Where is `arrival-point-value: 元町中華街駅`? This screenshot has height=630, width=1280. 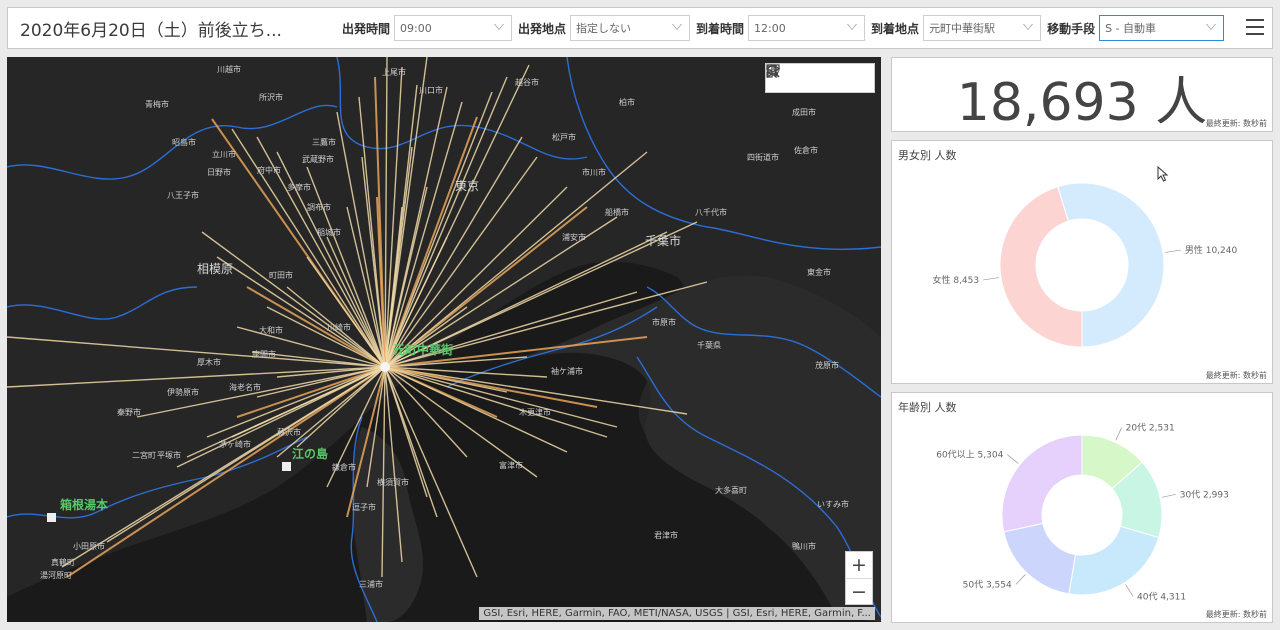
arrival-point-value: 元町中華街駅 is located at coordinates (962, 28).